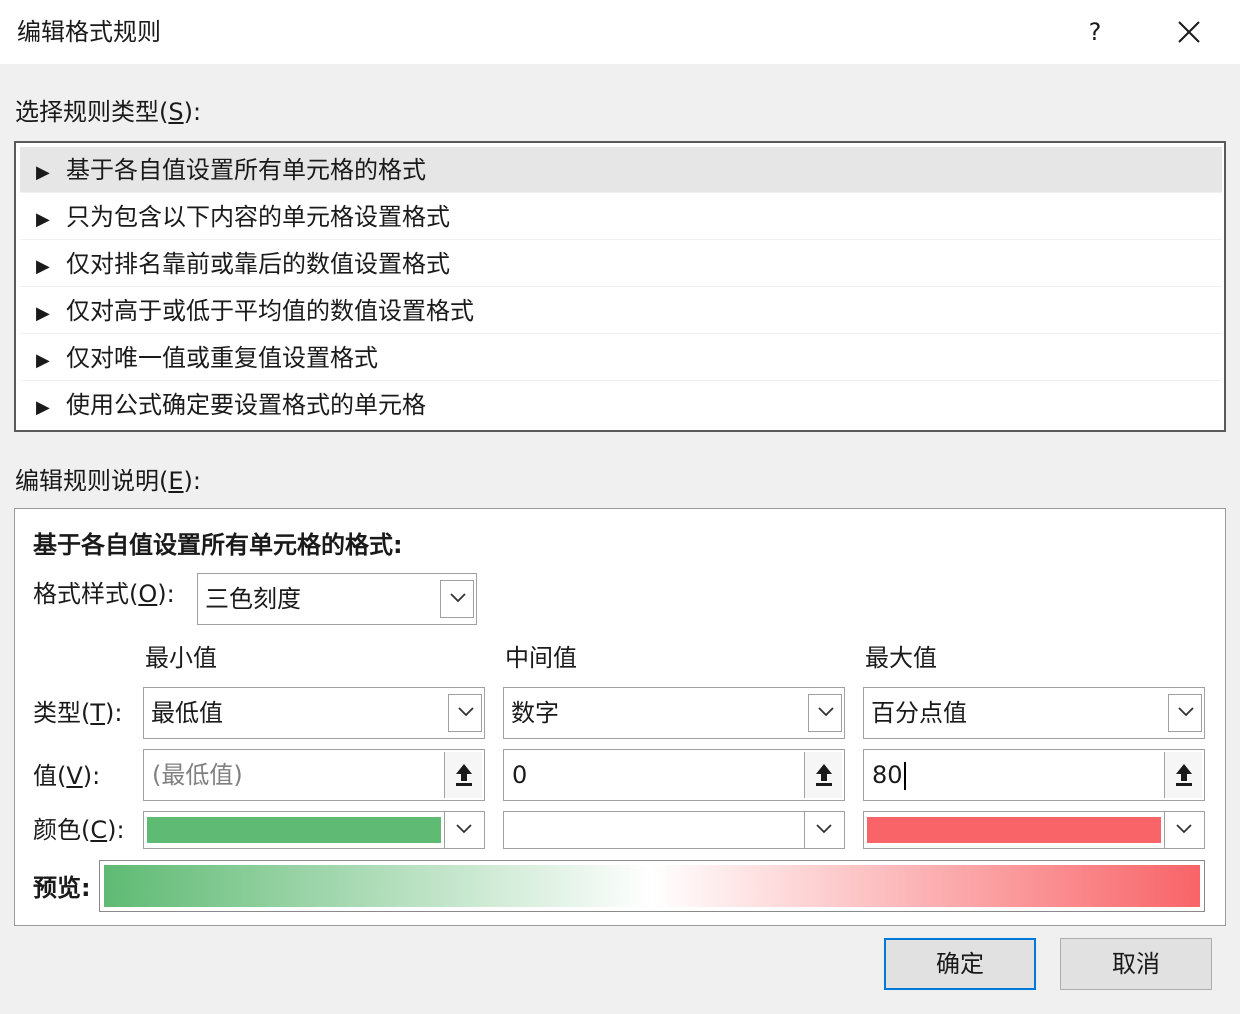 The width and height of the screenshot is (1240, 1014). What do you see at coordinates (108, 112) in the screenshot?
I see `rule-type-label: 选择规则类型(S):` at bounding box center [108, 112].